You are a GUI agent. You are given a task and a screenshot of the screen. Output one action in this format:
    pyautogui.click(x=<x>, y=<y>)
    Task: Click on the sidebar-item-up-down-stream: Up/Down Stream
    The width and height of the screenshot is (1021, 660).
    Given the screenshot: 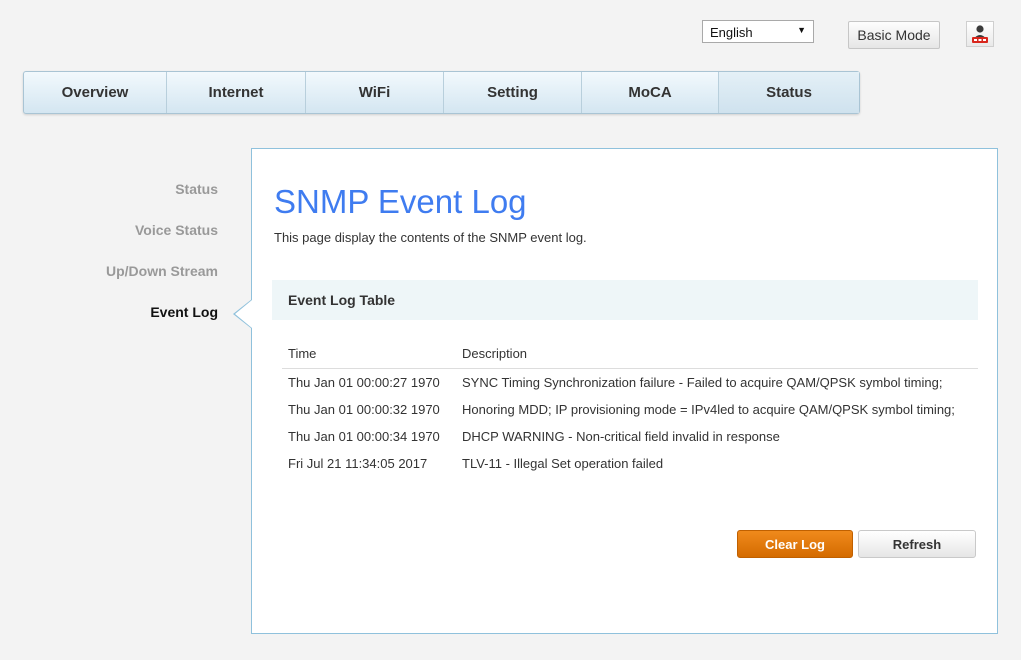 What is the action you would take?
    pyautogui.click(x=162, y=271)
    